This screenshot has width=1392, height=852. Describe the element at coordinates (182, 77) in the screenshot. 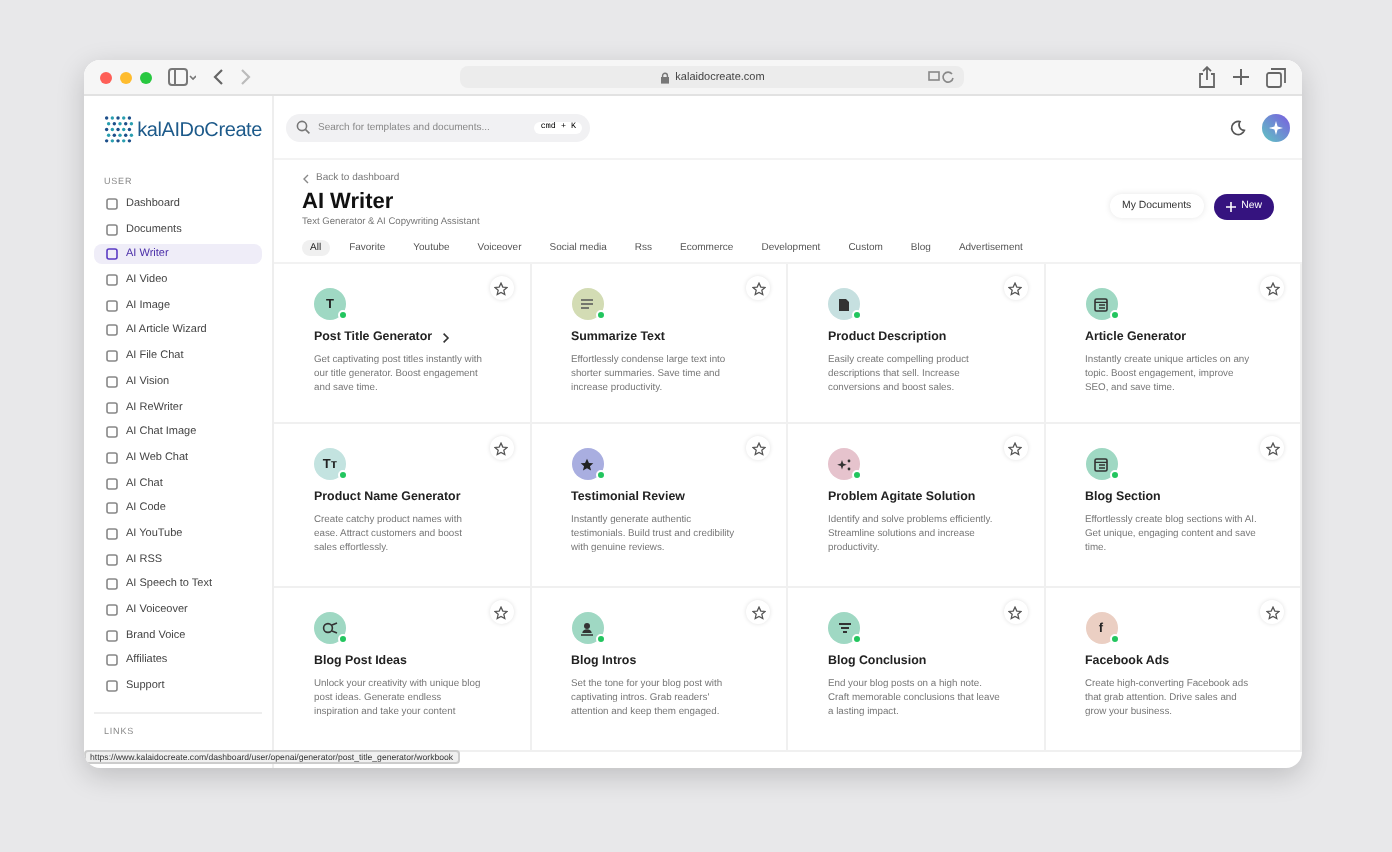

I see `sidebar-toggle-icon` at that location.